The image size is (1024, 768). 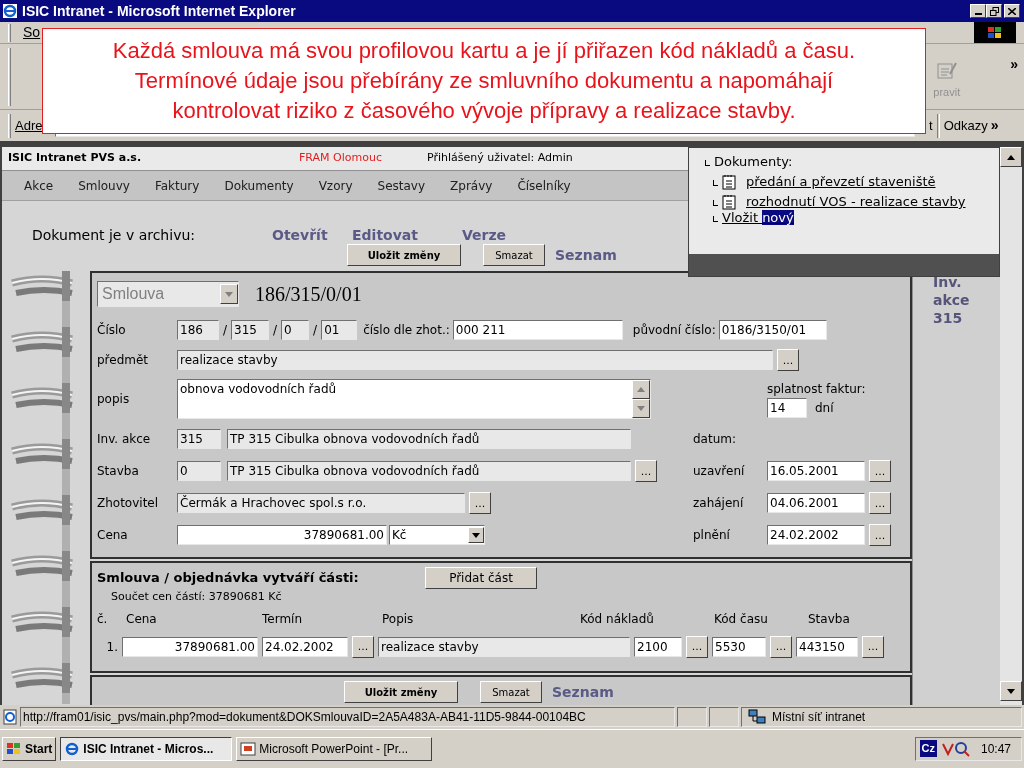 I want to click on input-field: 443150, so click(x=827, y=646).